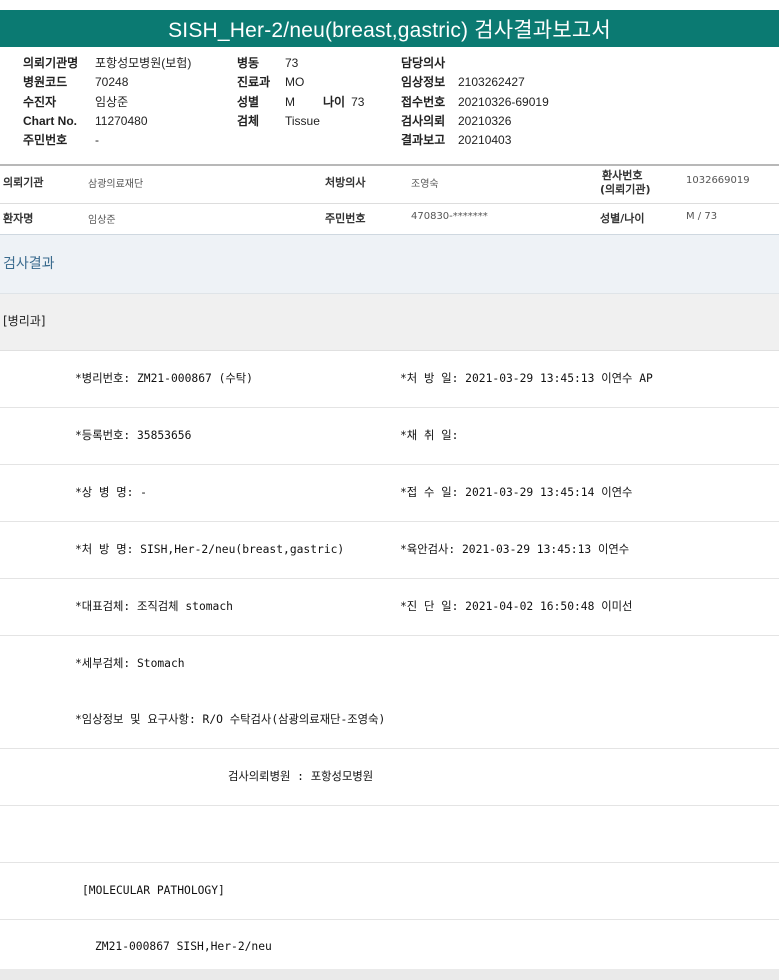 This screenshot has width=779, height=980. I want to click on result-row-referral: 검사의뢰병원 : 포항성모병원, so click(389, 777).